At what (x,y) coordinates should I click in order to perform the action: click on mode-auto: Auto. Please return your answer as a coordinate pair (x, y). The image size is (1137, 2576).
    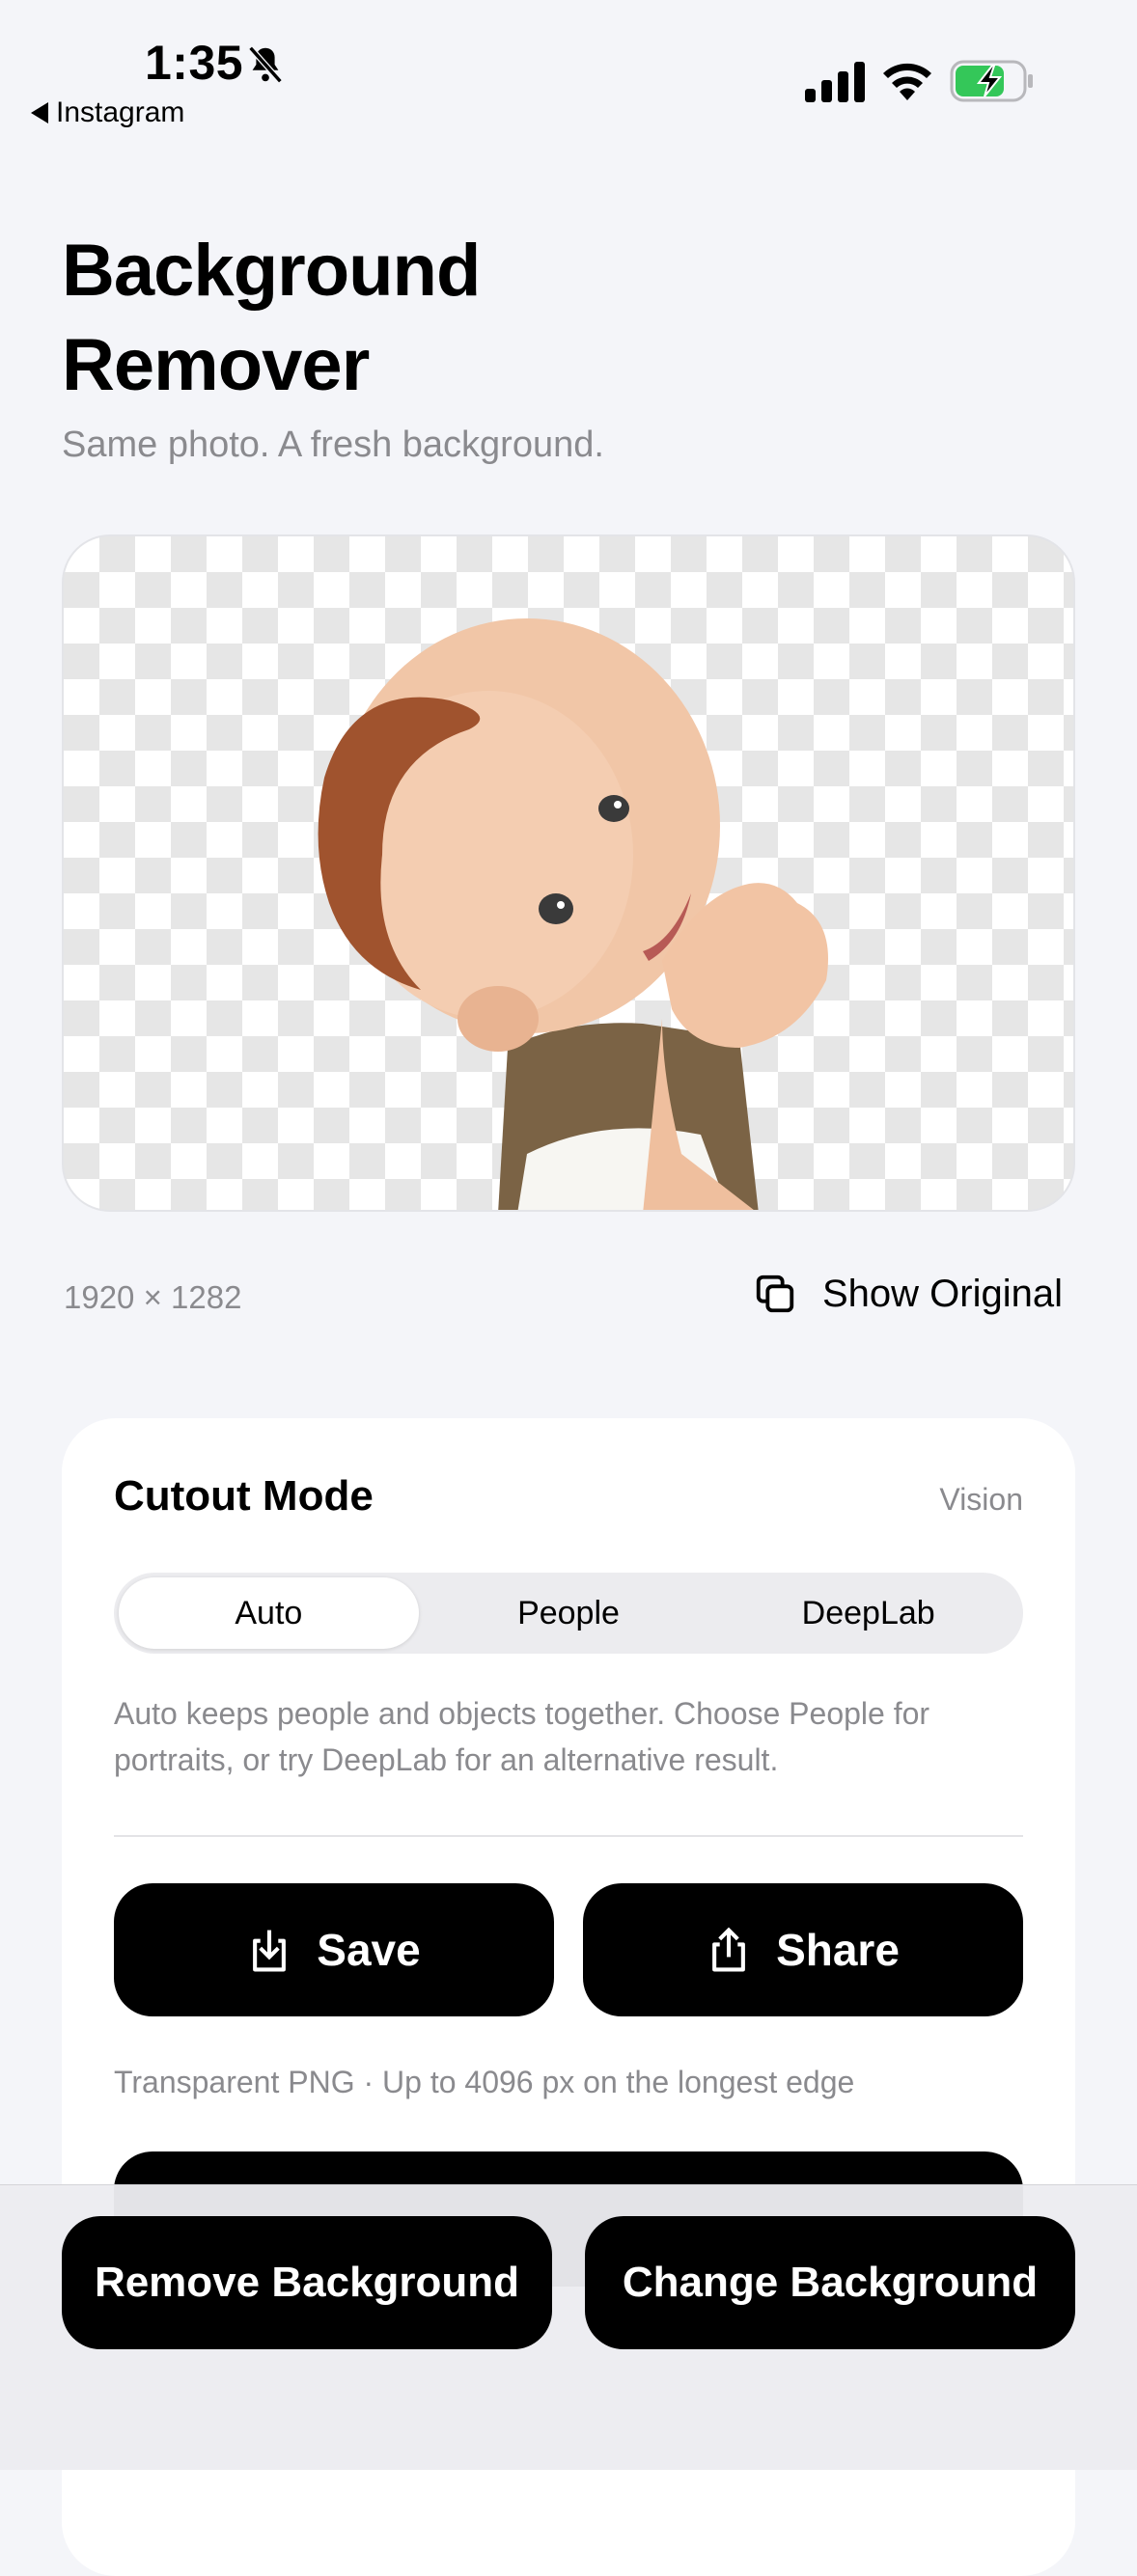
    Looking at the image, I should click on (269, 1613).